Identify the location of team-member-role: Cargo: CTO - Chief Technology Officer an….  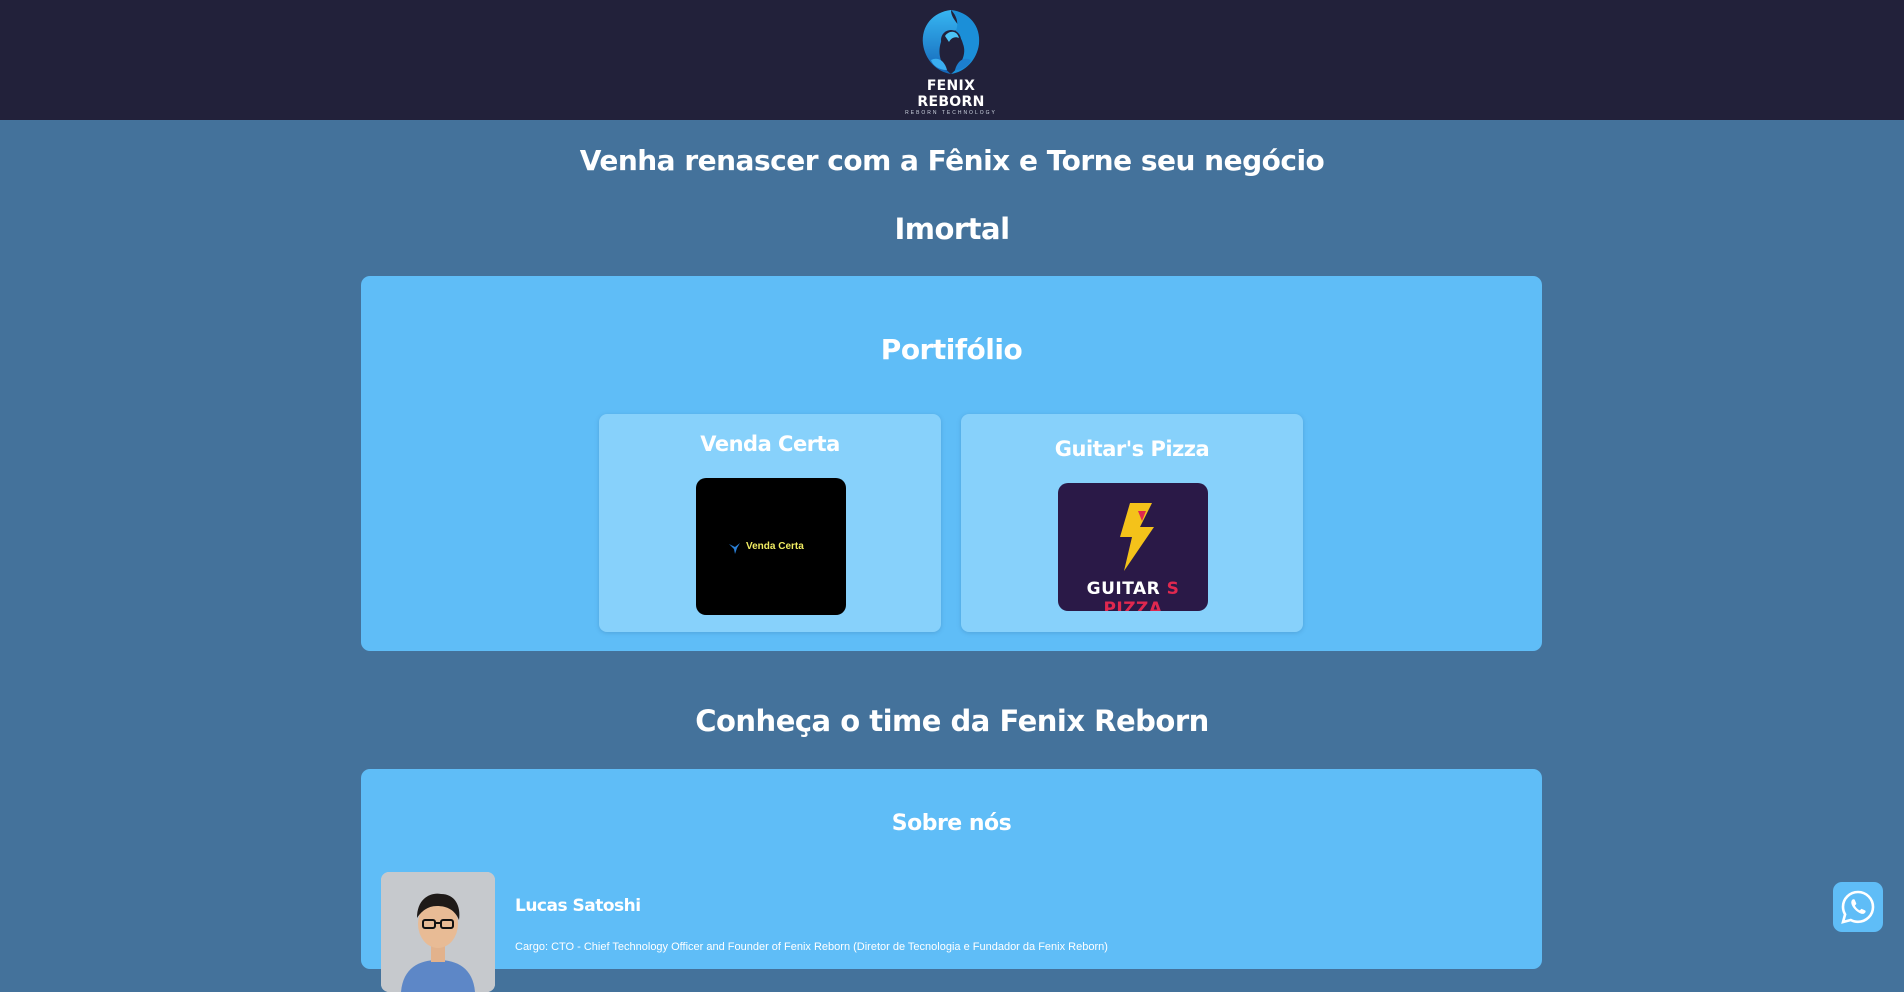
(811, 947).